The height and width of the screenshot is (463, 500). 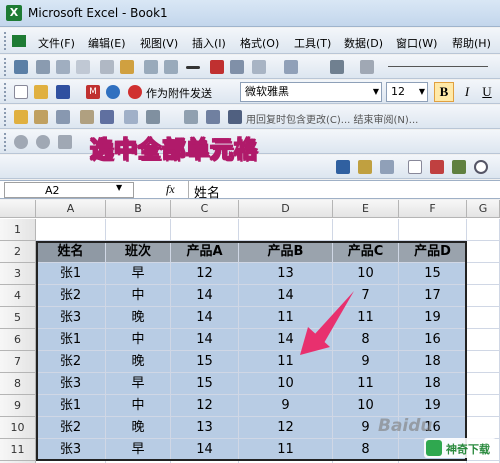 What do you see at coordinates (259, 67) in the screenshot?
I see `pen-icon` at bounding box center [259, 67].